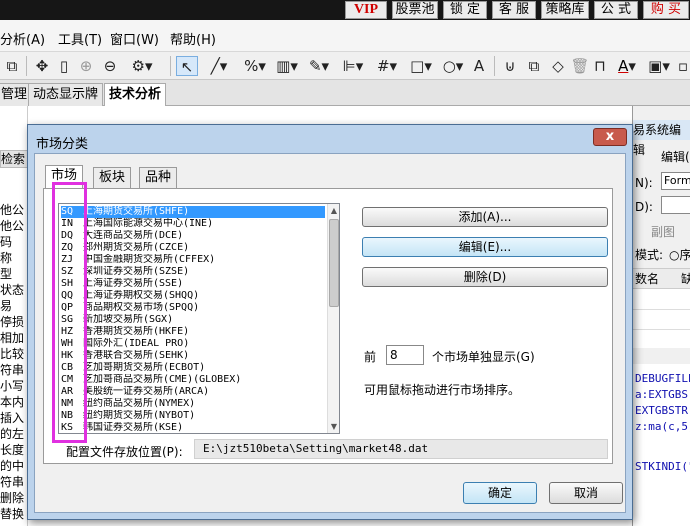 This screenshot has width=690, height=526. I want to click on dialog-title: 市场分类, so click(62, 144).